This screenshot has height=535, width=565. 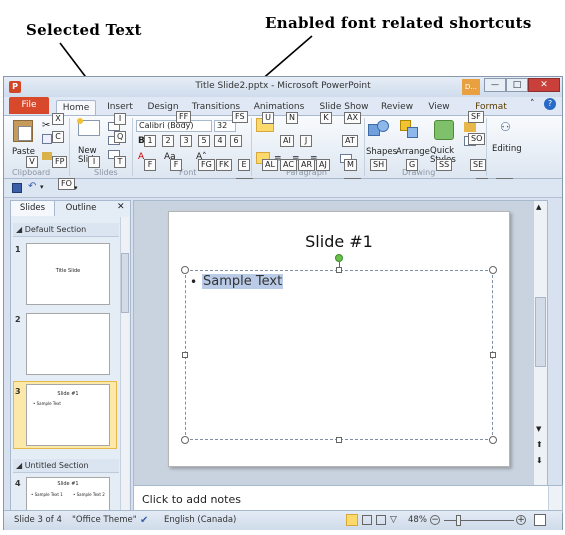 I want to click on keytip-q: Q, so click(x=120, y=137).